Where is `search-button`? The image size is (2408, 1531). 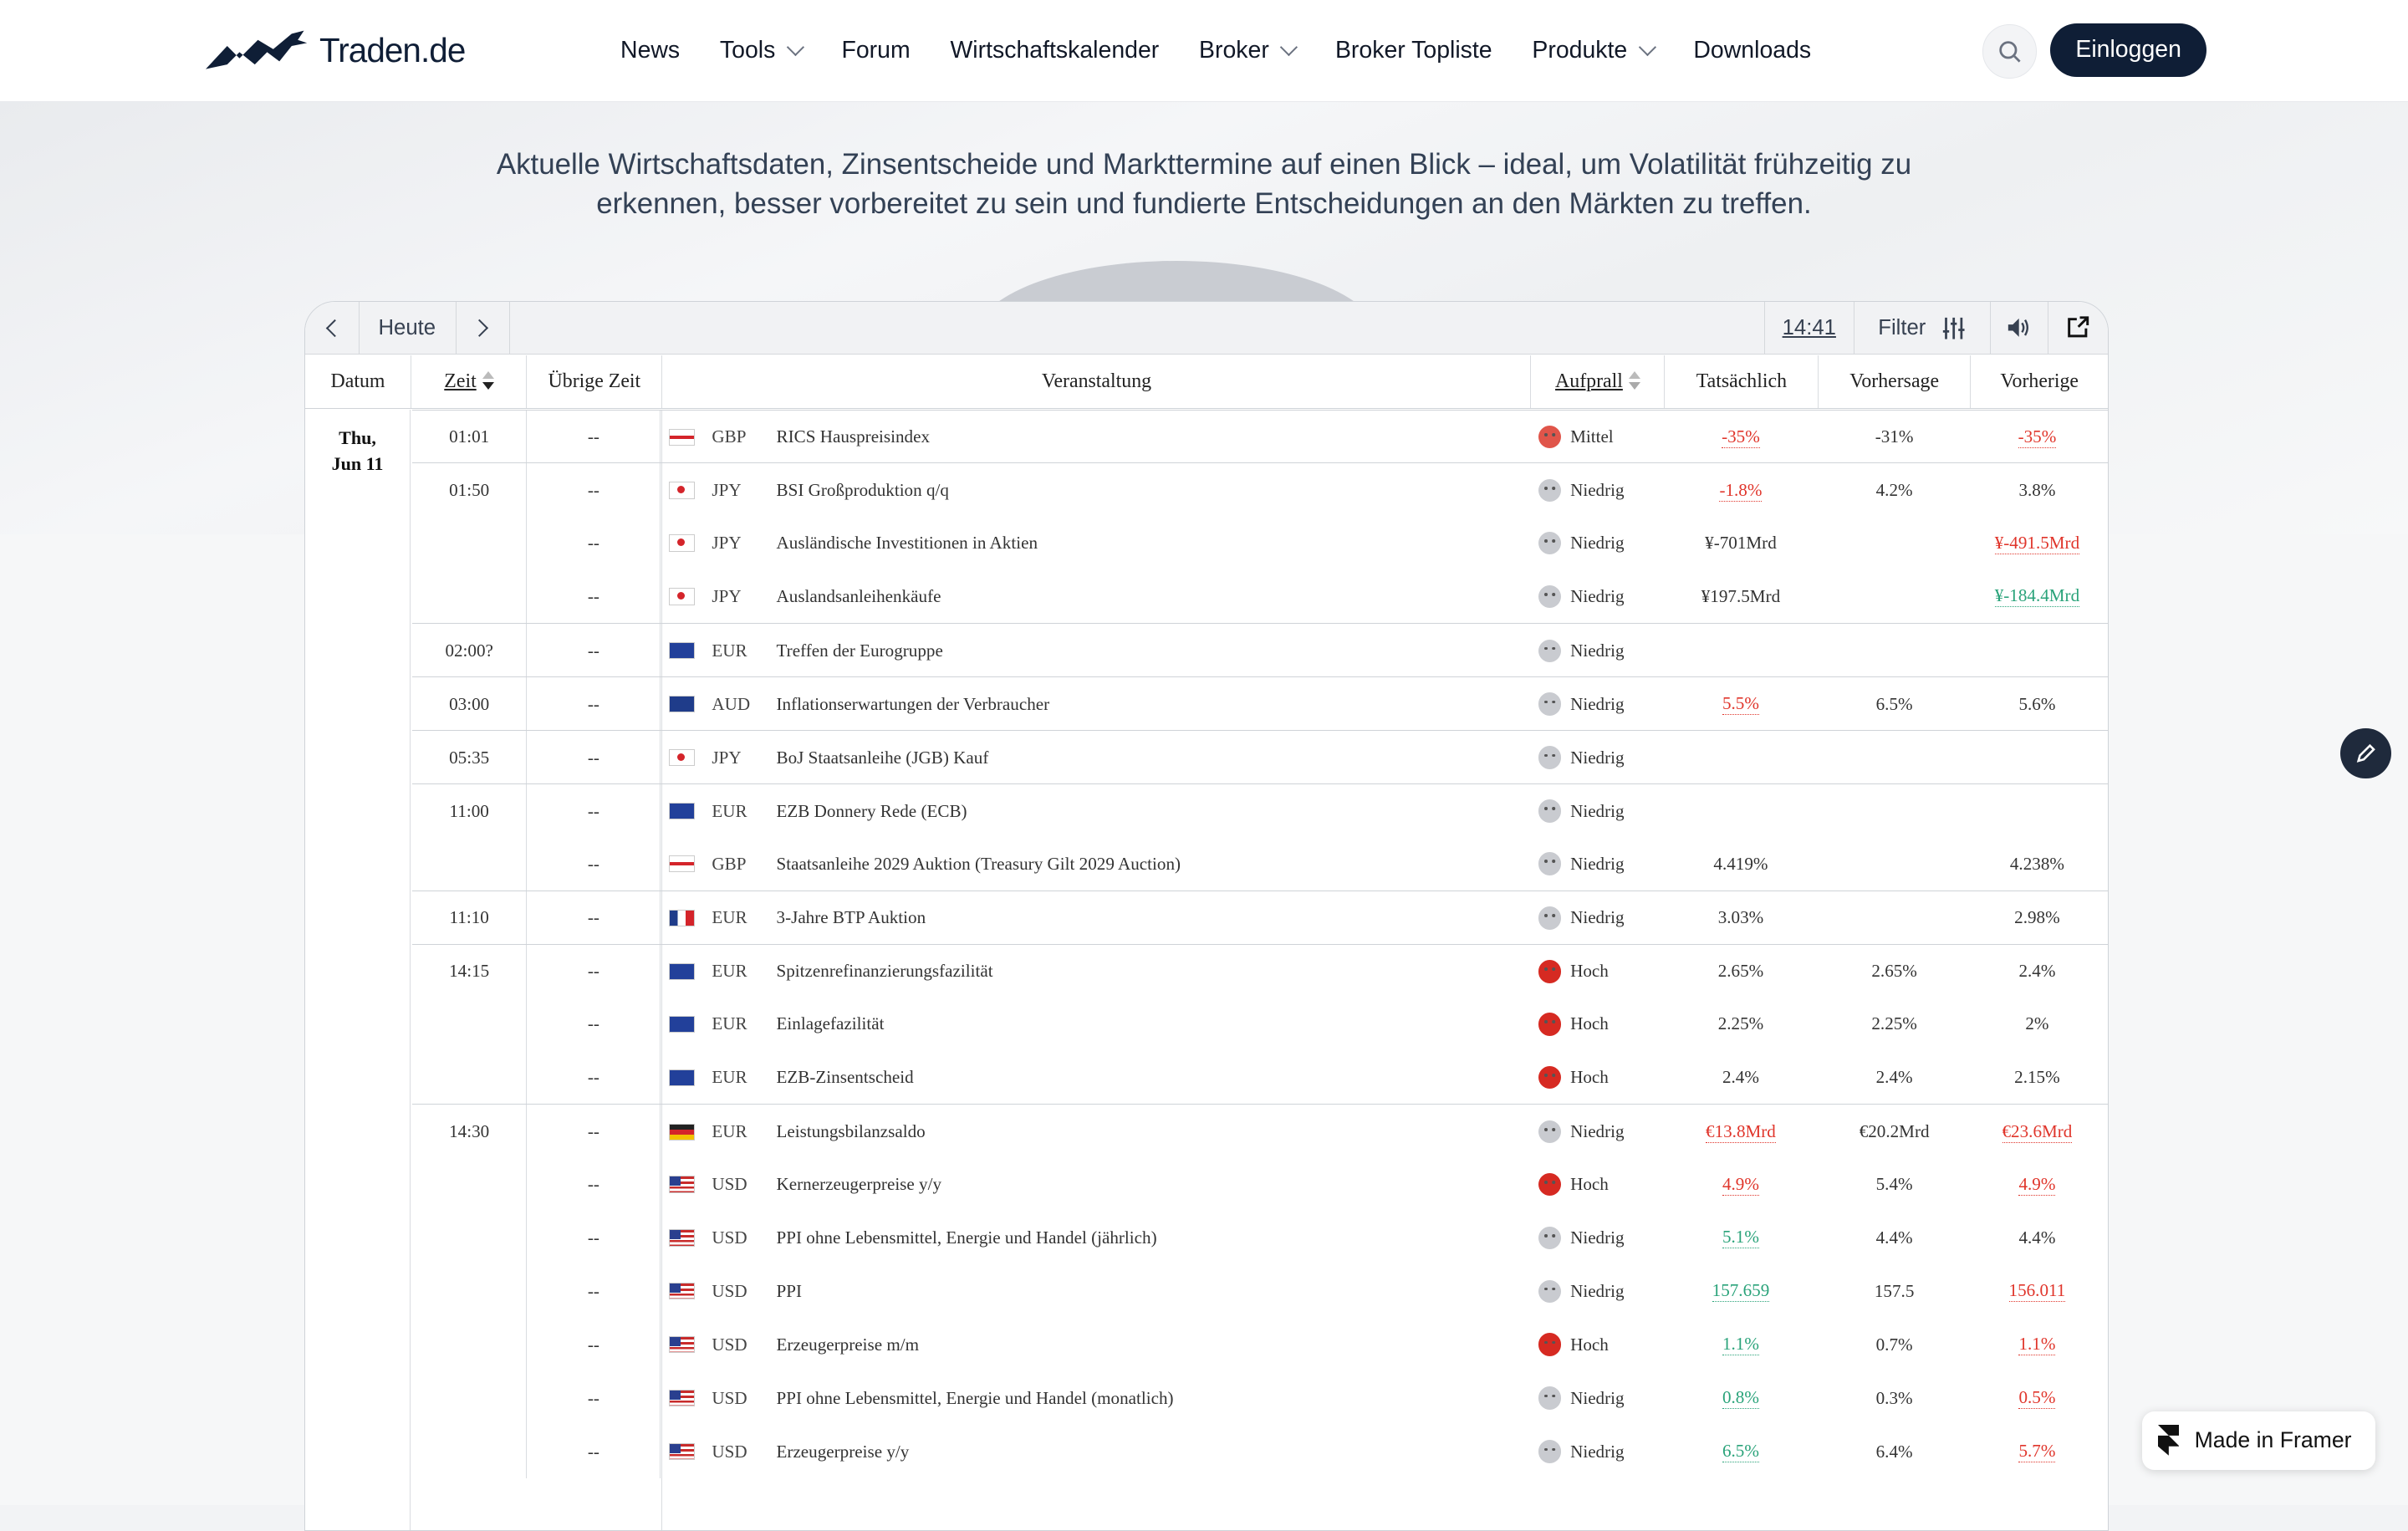 search-button is located at coordinates (2010, 51).